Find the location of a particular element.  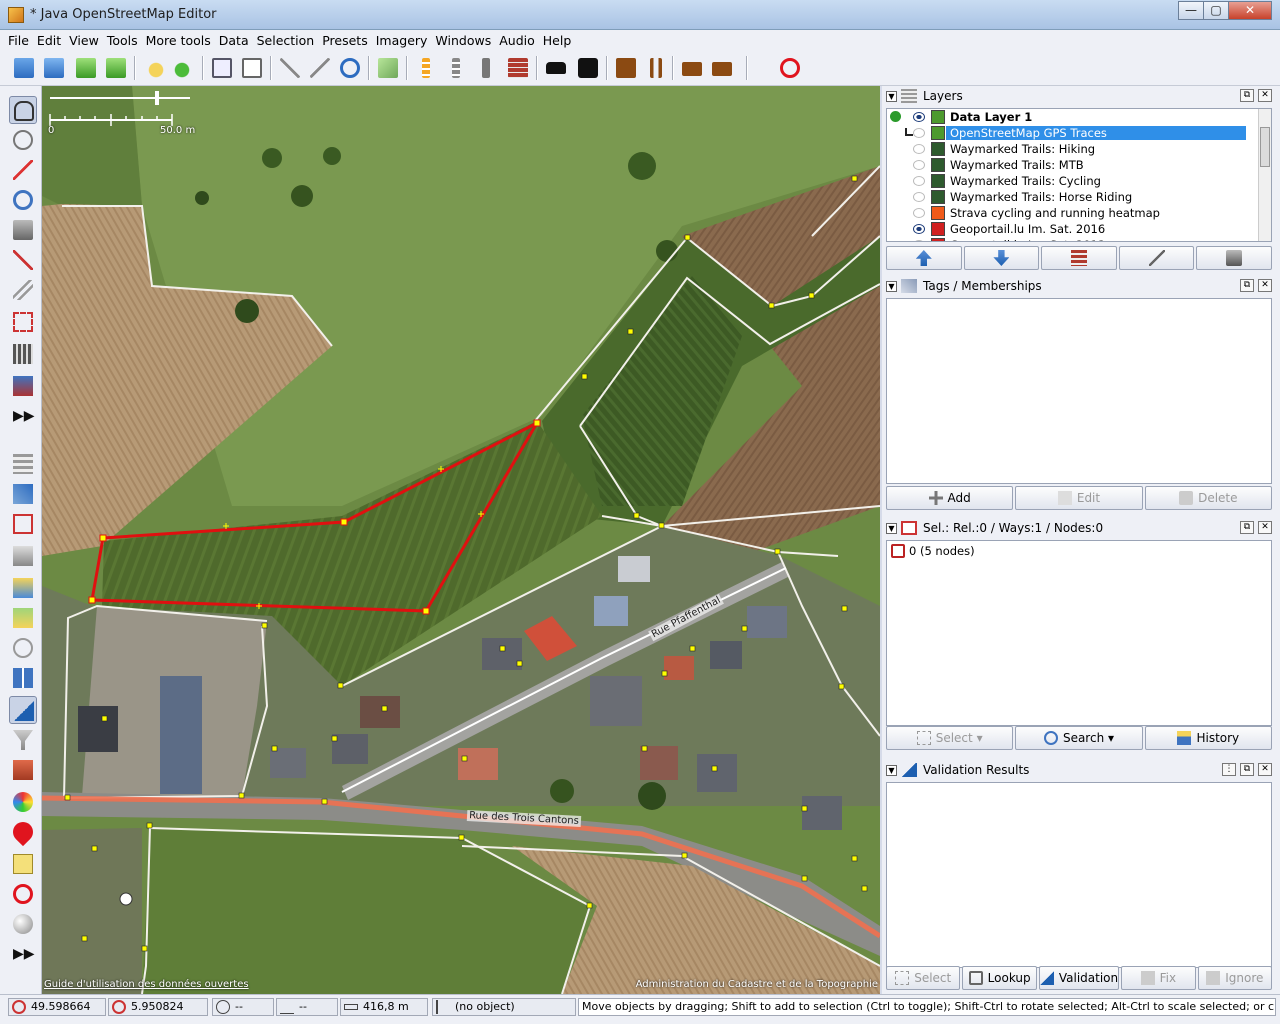

selection-item: 0 (5 nodes) is located at coordinates (1079, 551).